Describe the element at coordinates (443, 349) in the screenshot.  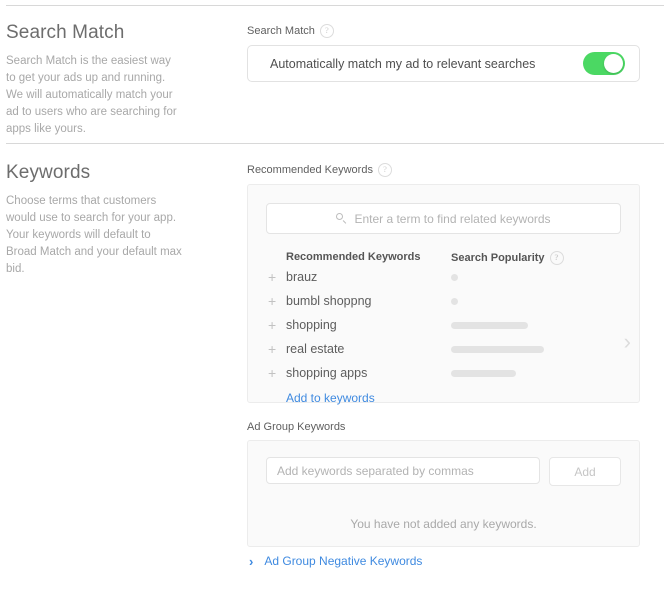
I see `keyword-row: + real estate` at that location.